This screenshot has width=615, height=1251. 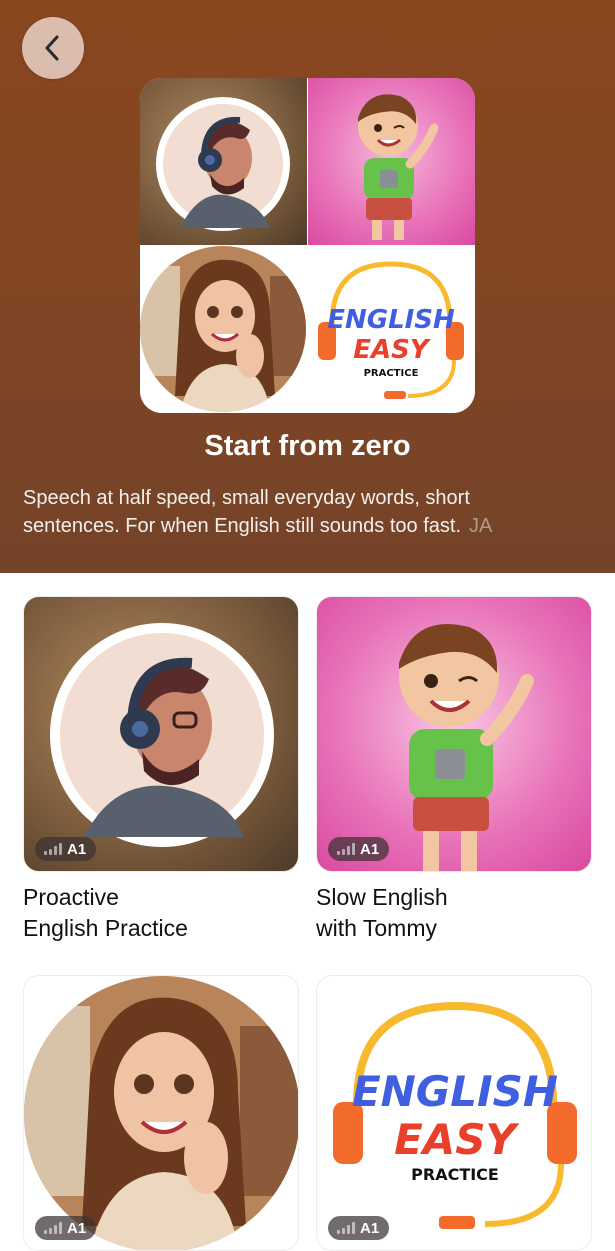 I want to click on playlist-collage: ENGLISH EASY PRACTICE, so click(x=307, y=245).